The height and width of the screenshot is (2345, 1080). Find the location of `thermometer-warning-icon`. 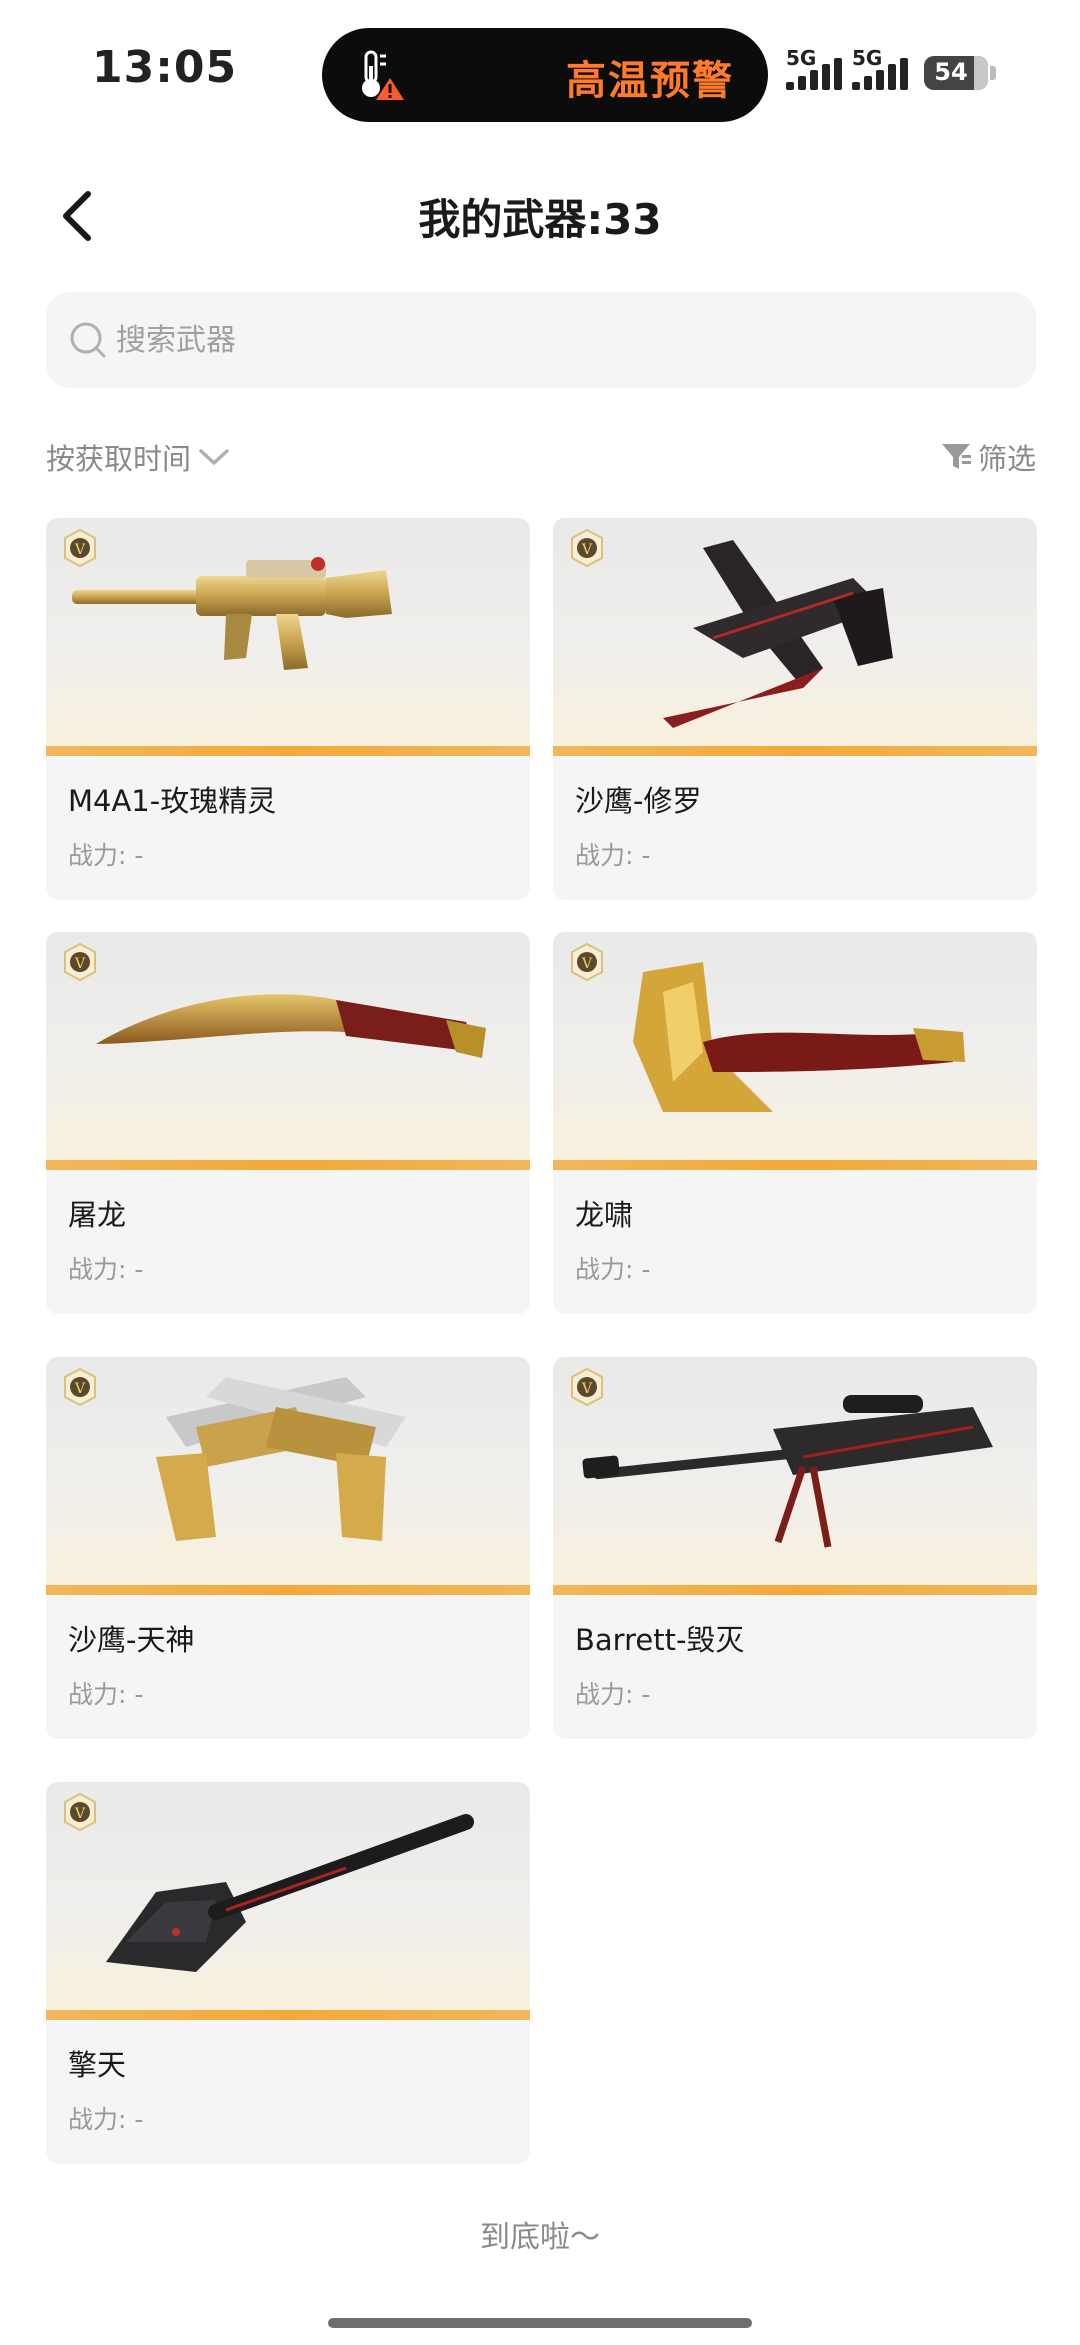

thermometer-warning-icon is located at coordinates (383, 75).